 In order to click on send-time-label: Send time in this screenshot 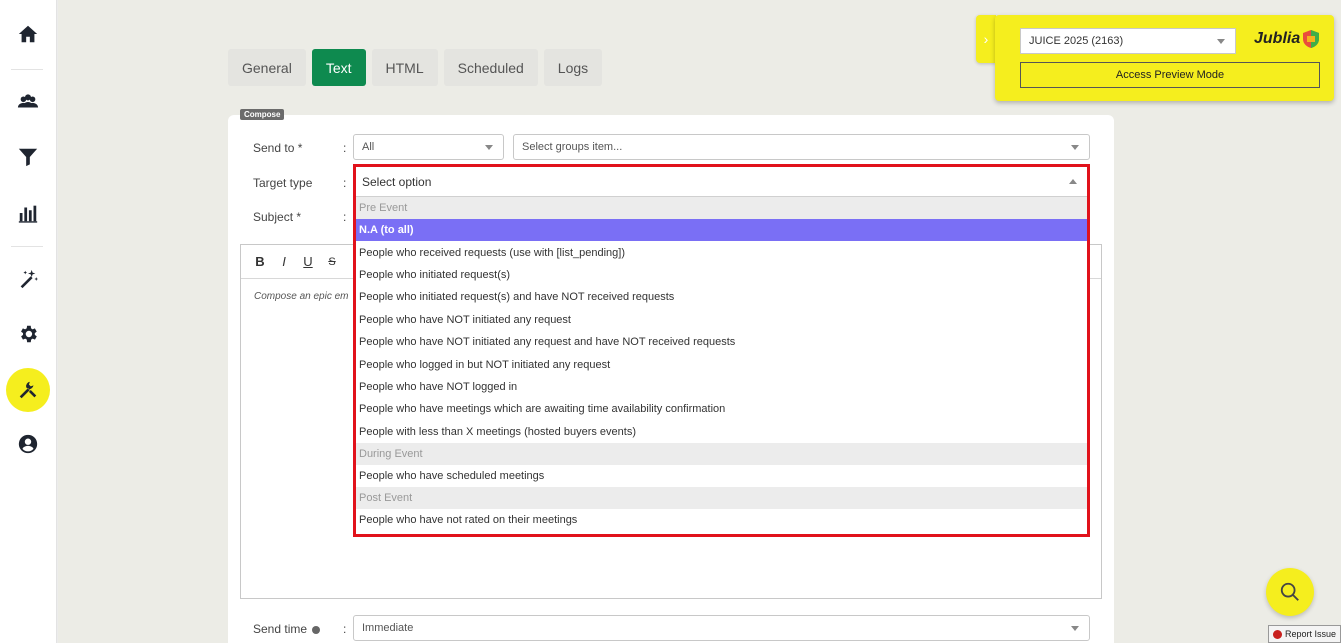, I will do `click(287, 629)`.